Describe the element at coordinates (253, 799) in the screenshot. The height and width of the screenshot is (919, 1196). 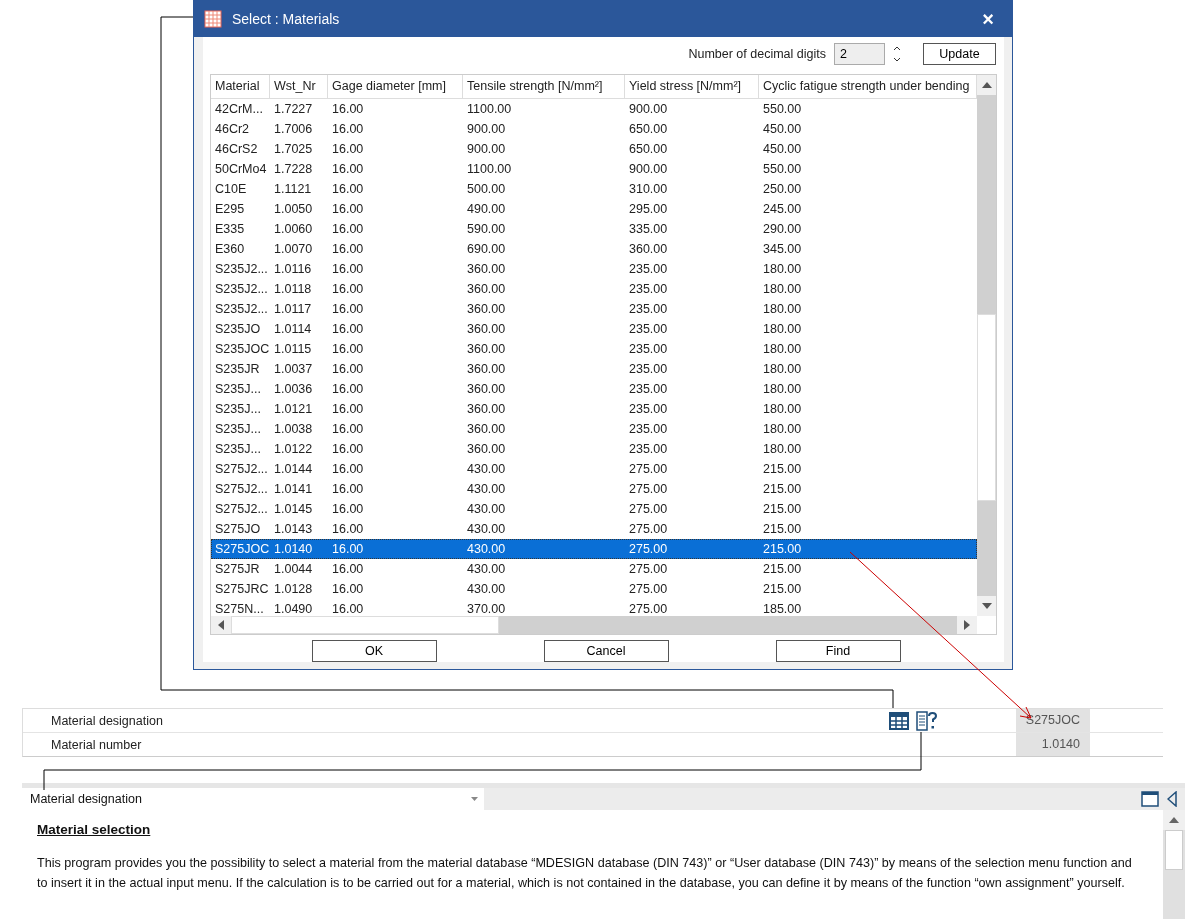
I see `topic-dropdown: Material designation` at that location.